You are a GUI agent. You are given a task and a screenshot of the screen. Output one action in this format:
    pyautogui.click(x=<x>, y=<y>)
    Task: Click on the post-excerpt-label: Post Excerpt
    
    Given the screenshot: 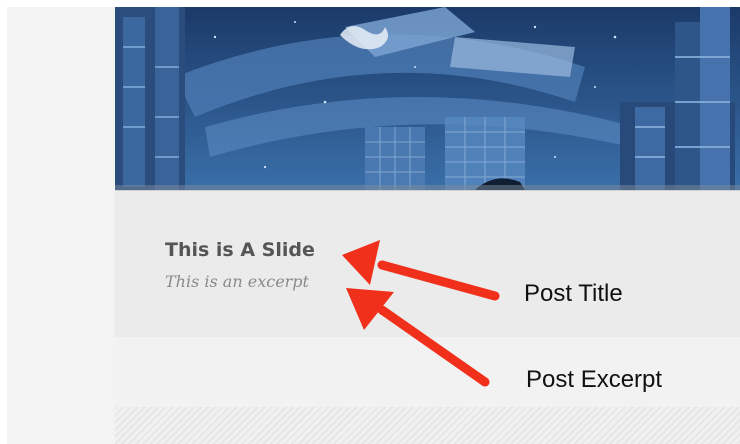 What is the action you would take?
    pyautogui.click(x=594, y=379)
    